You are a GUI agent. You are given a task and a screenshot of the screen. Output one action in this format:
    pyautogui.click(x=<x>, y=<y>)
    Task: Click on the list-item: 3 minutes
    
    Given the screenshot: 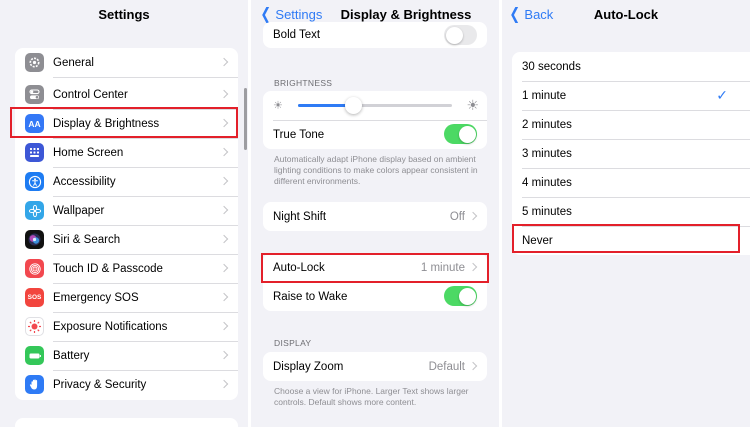 What is the action you would take?
    pyautogui.click(x=631, y=153)
    